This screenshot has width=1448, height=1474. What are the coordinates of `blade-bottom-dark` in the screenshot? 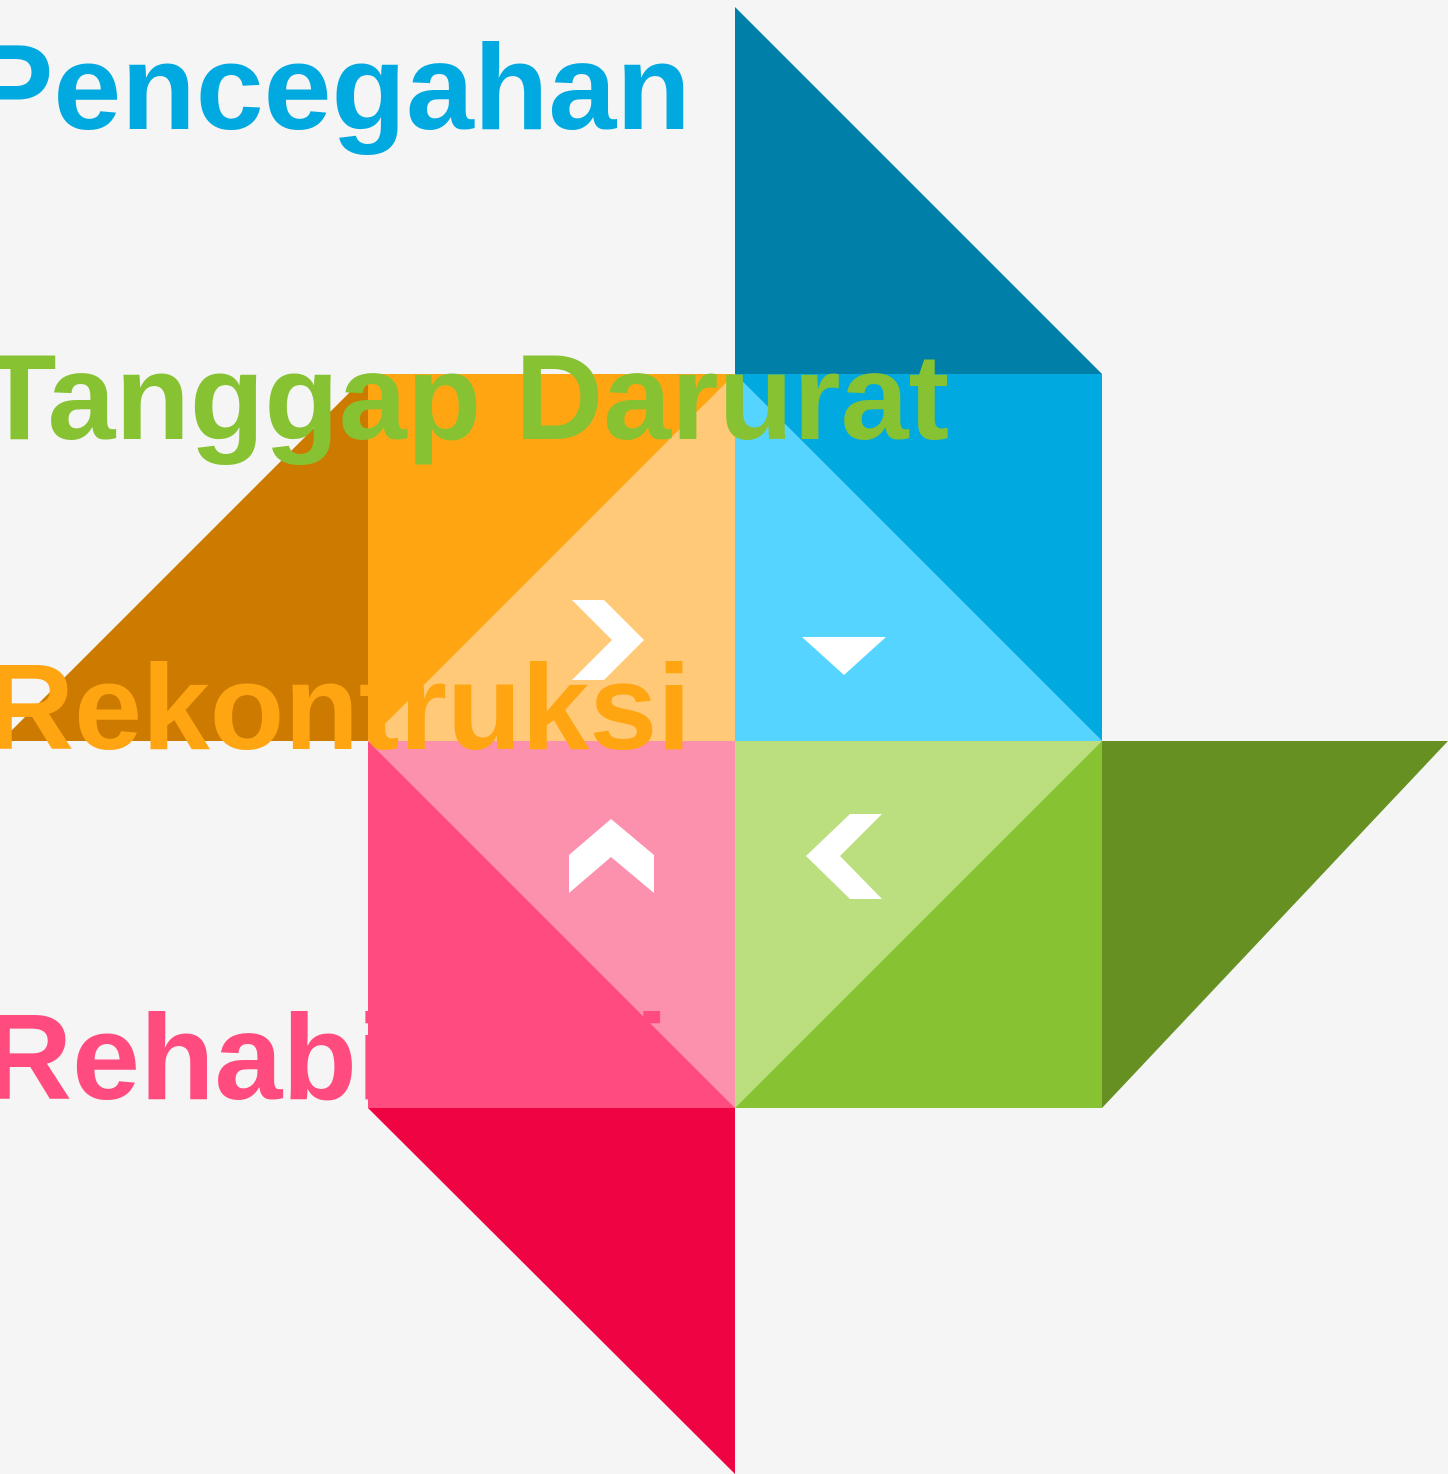 It's located at (551, 1291).